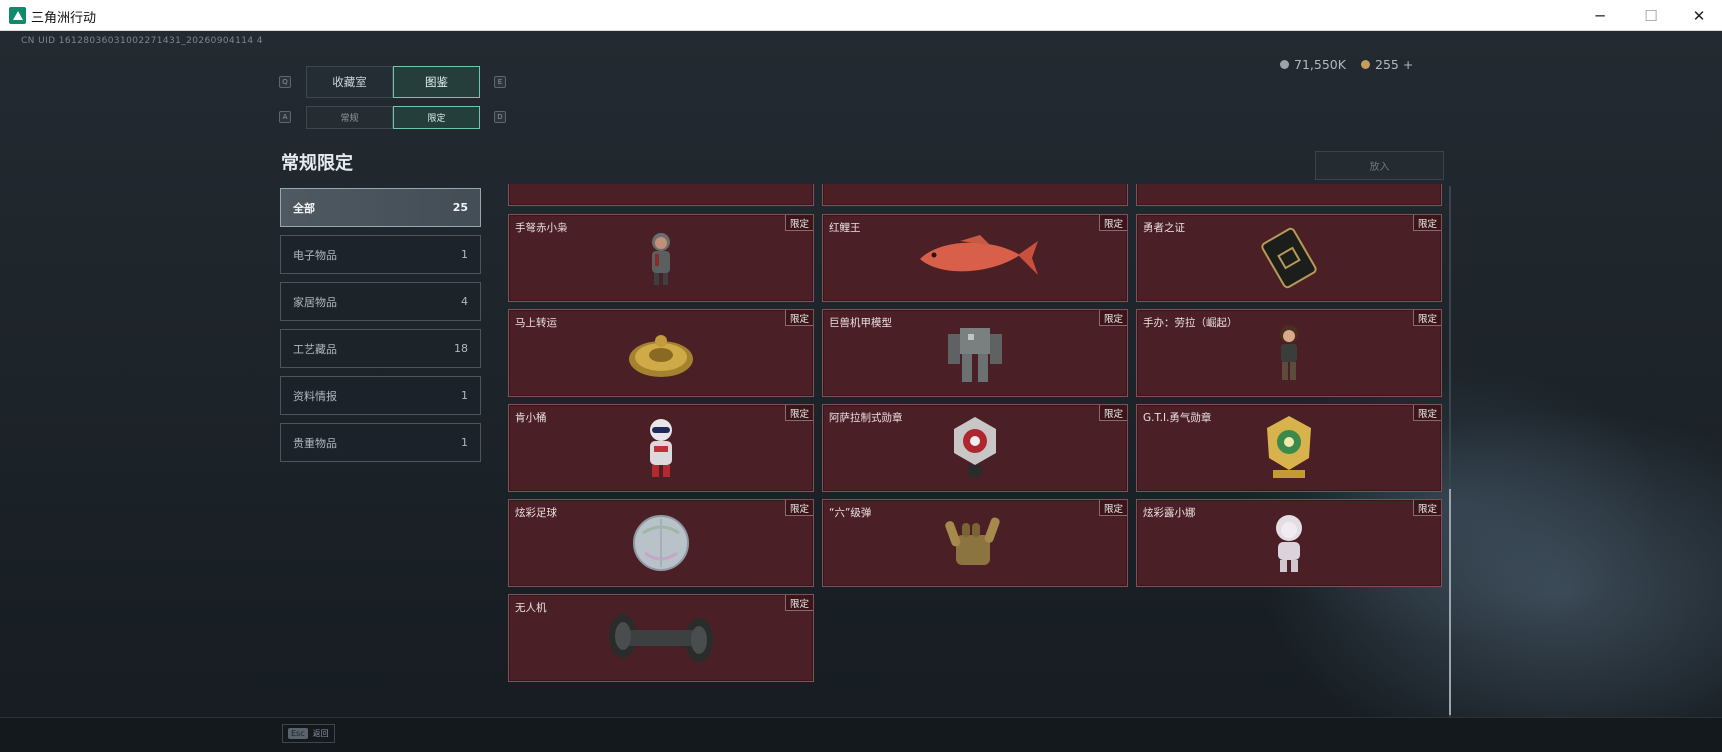 The image size is (1722, 752). I want to click on category-count: 25, so click(460, 207).